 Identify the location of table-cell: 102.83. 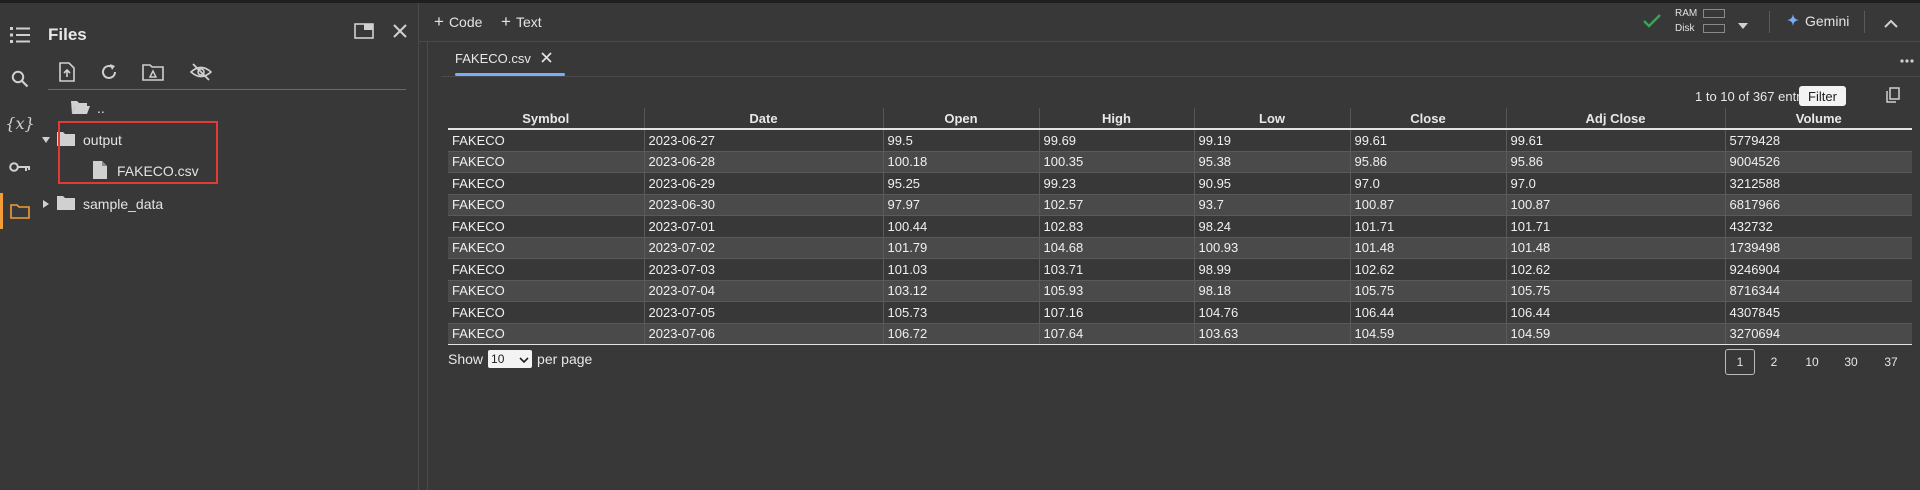
(1117, 226).